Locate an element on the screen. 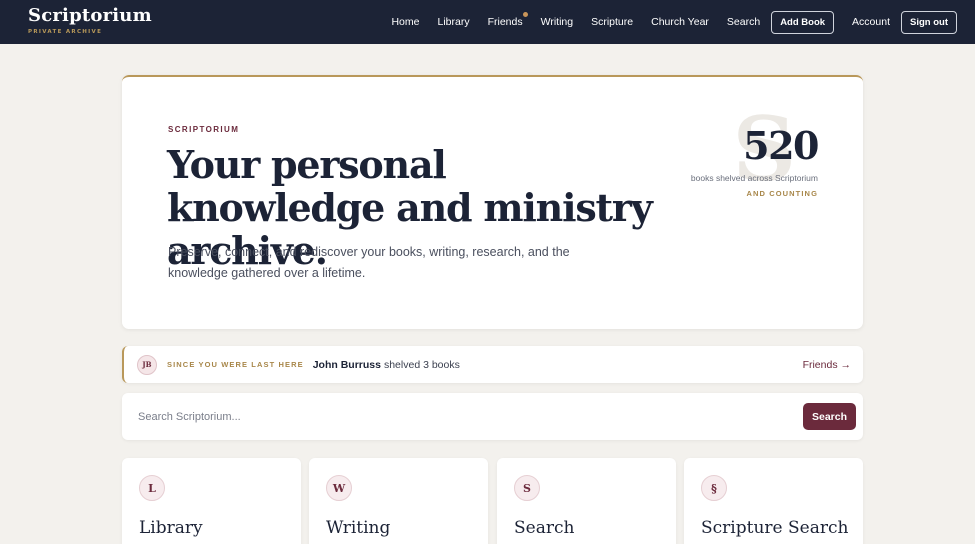  search-icon: S is located at coordinates (527, 488).